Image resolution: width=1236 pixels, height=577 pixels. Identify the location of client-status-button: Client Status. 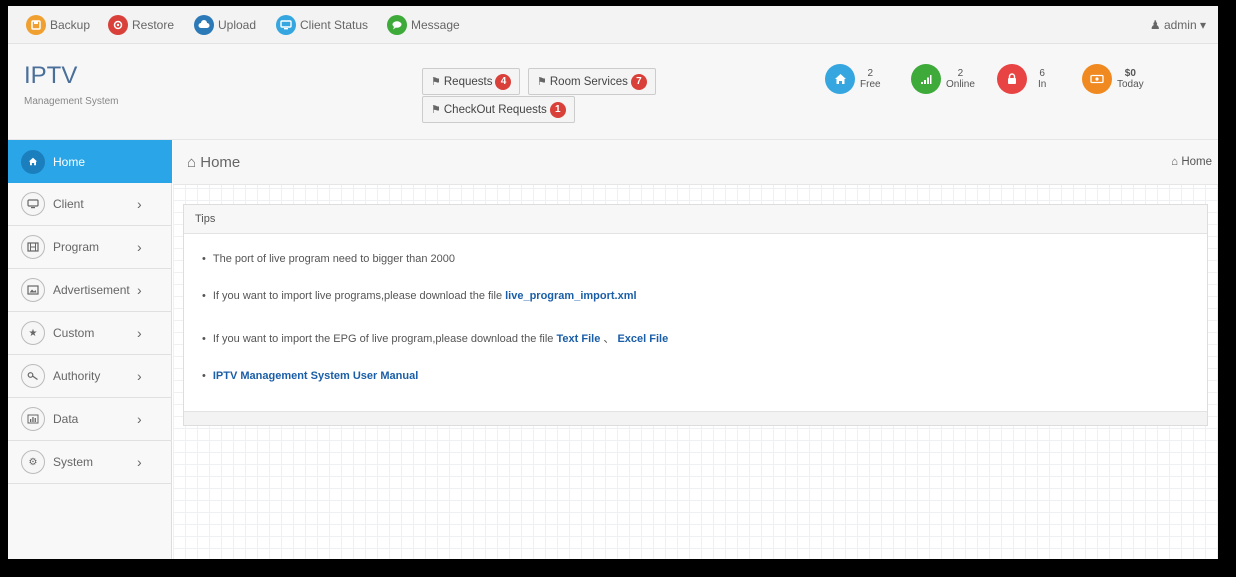
(322, 25).